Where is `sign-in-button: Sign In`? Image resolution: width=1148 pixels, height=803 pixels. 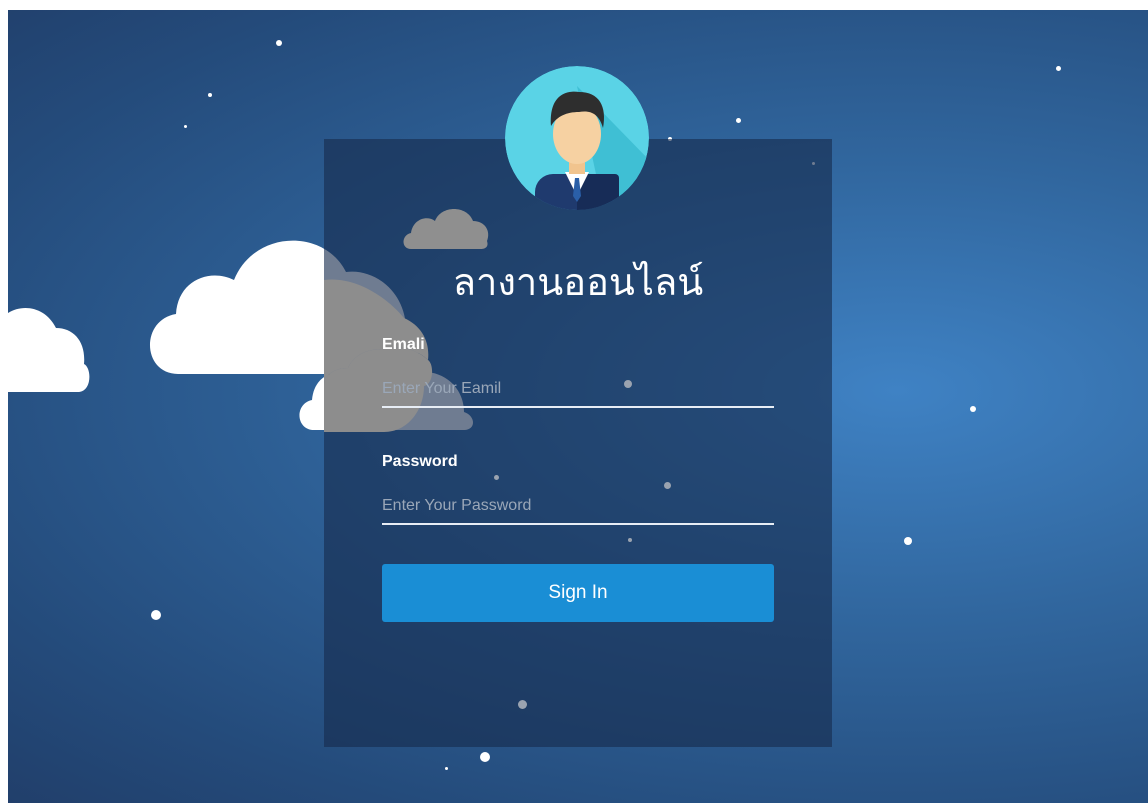 sign-in-button: Sign In is located at coordinates (578, 593).